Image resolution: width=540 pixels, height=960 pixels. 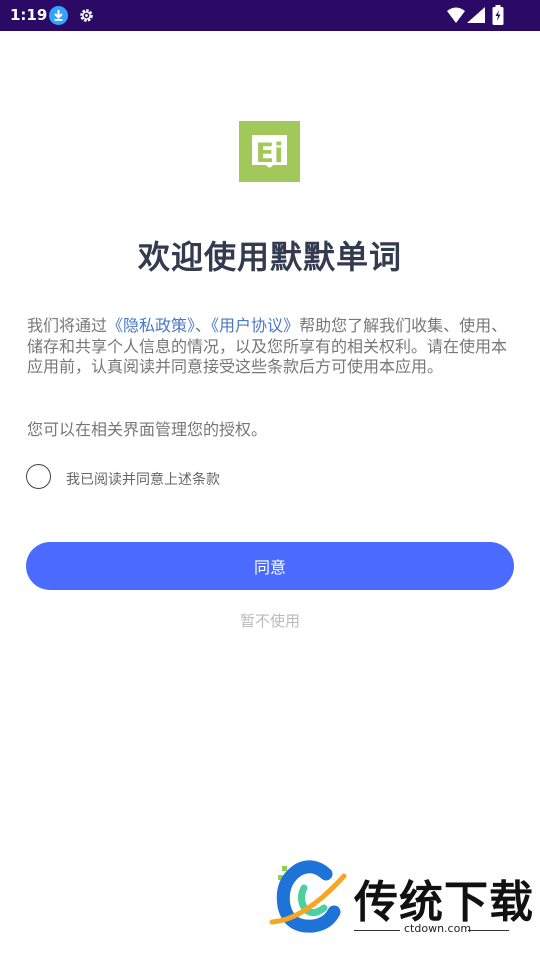 What do you see at coordinates (38, 476) in the screenshot?
I see `agree-checkbox` at bounding box center [38, 476].